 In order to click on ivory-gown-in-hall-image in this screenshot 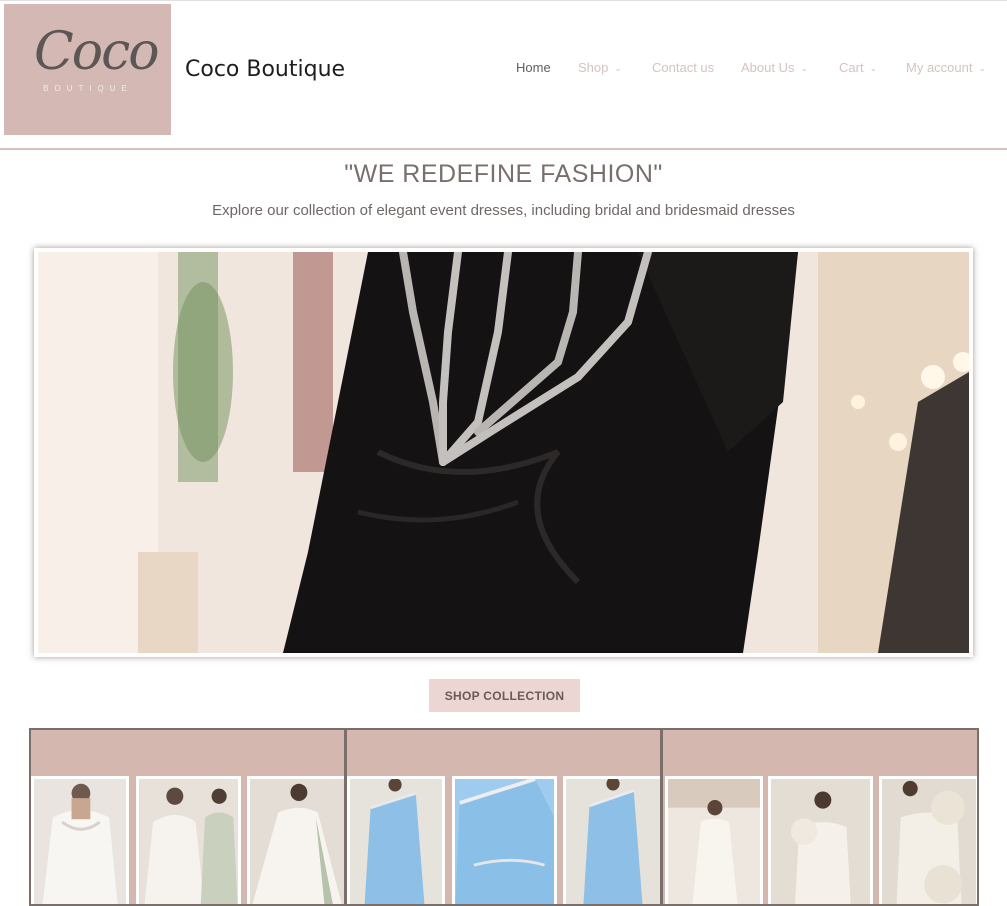, I will do `click(714, 841)`.